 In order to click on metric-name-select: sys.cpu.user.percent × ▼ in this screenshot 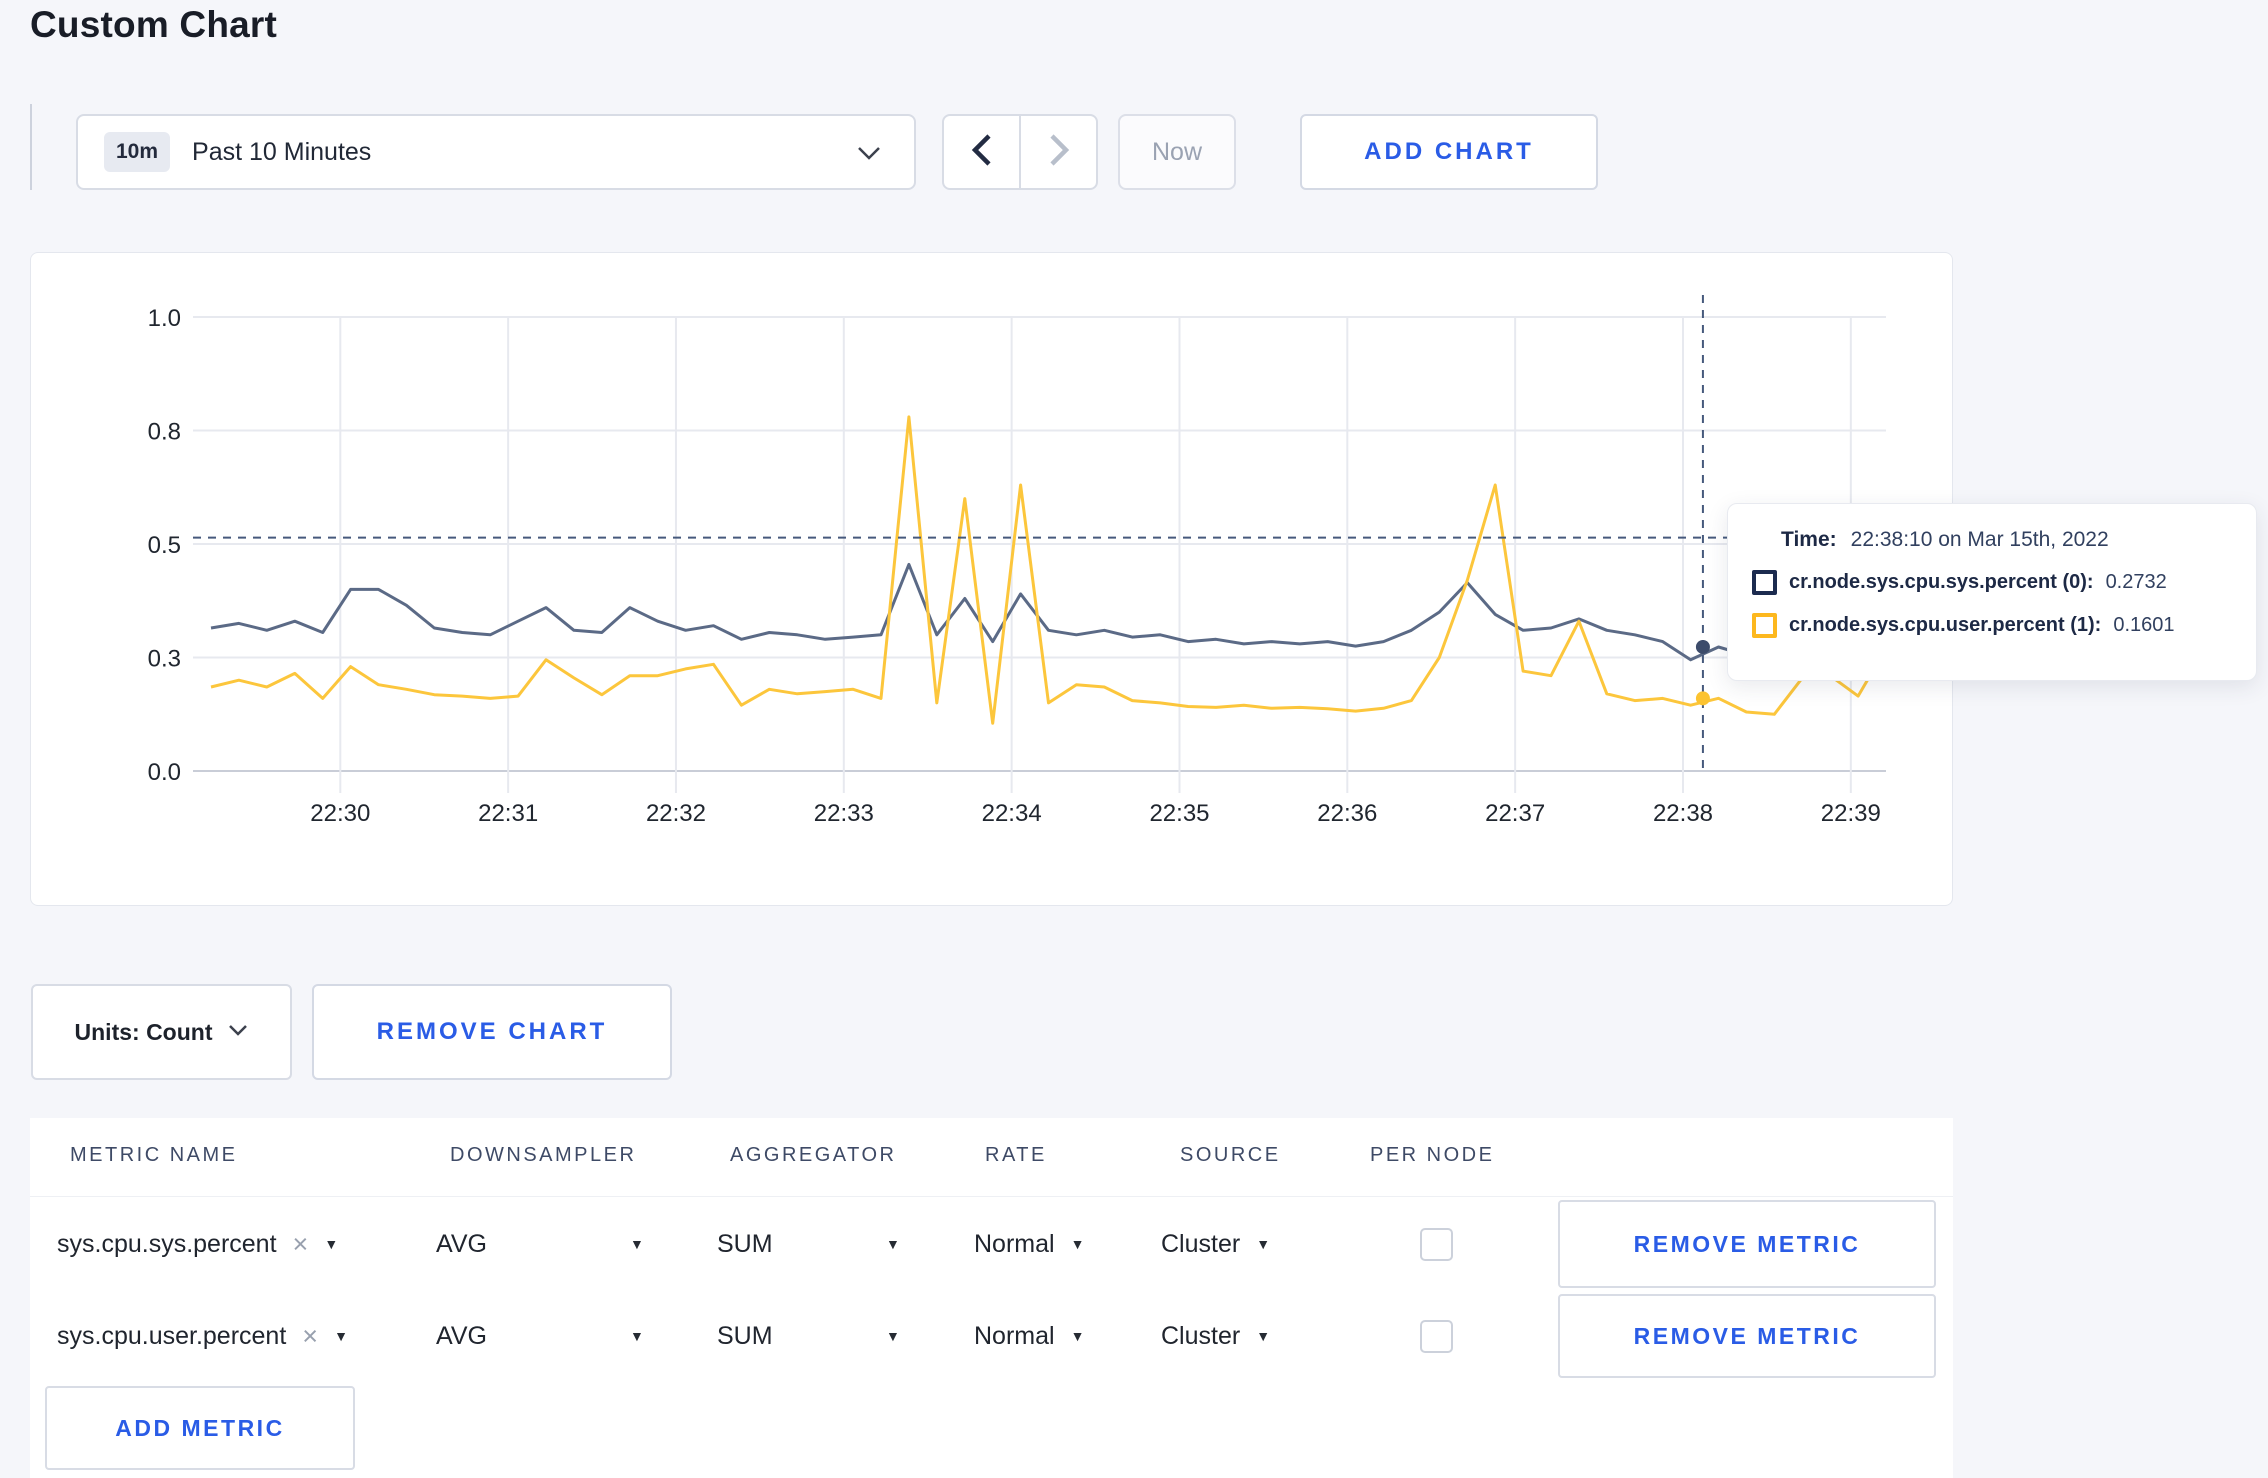, I will do `click(202, 1336)`.